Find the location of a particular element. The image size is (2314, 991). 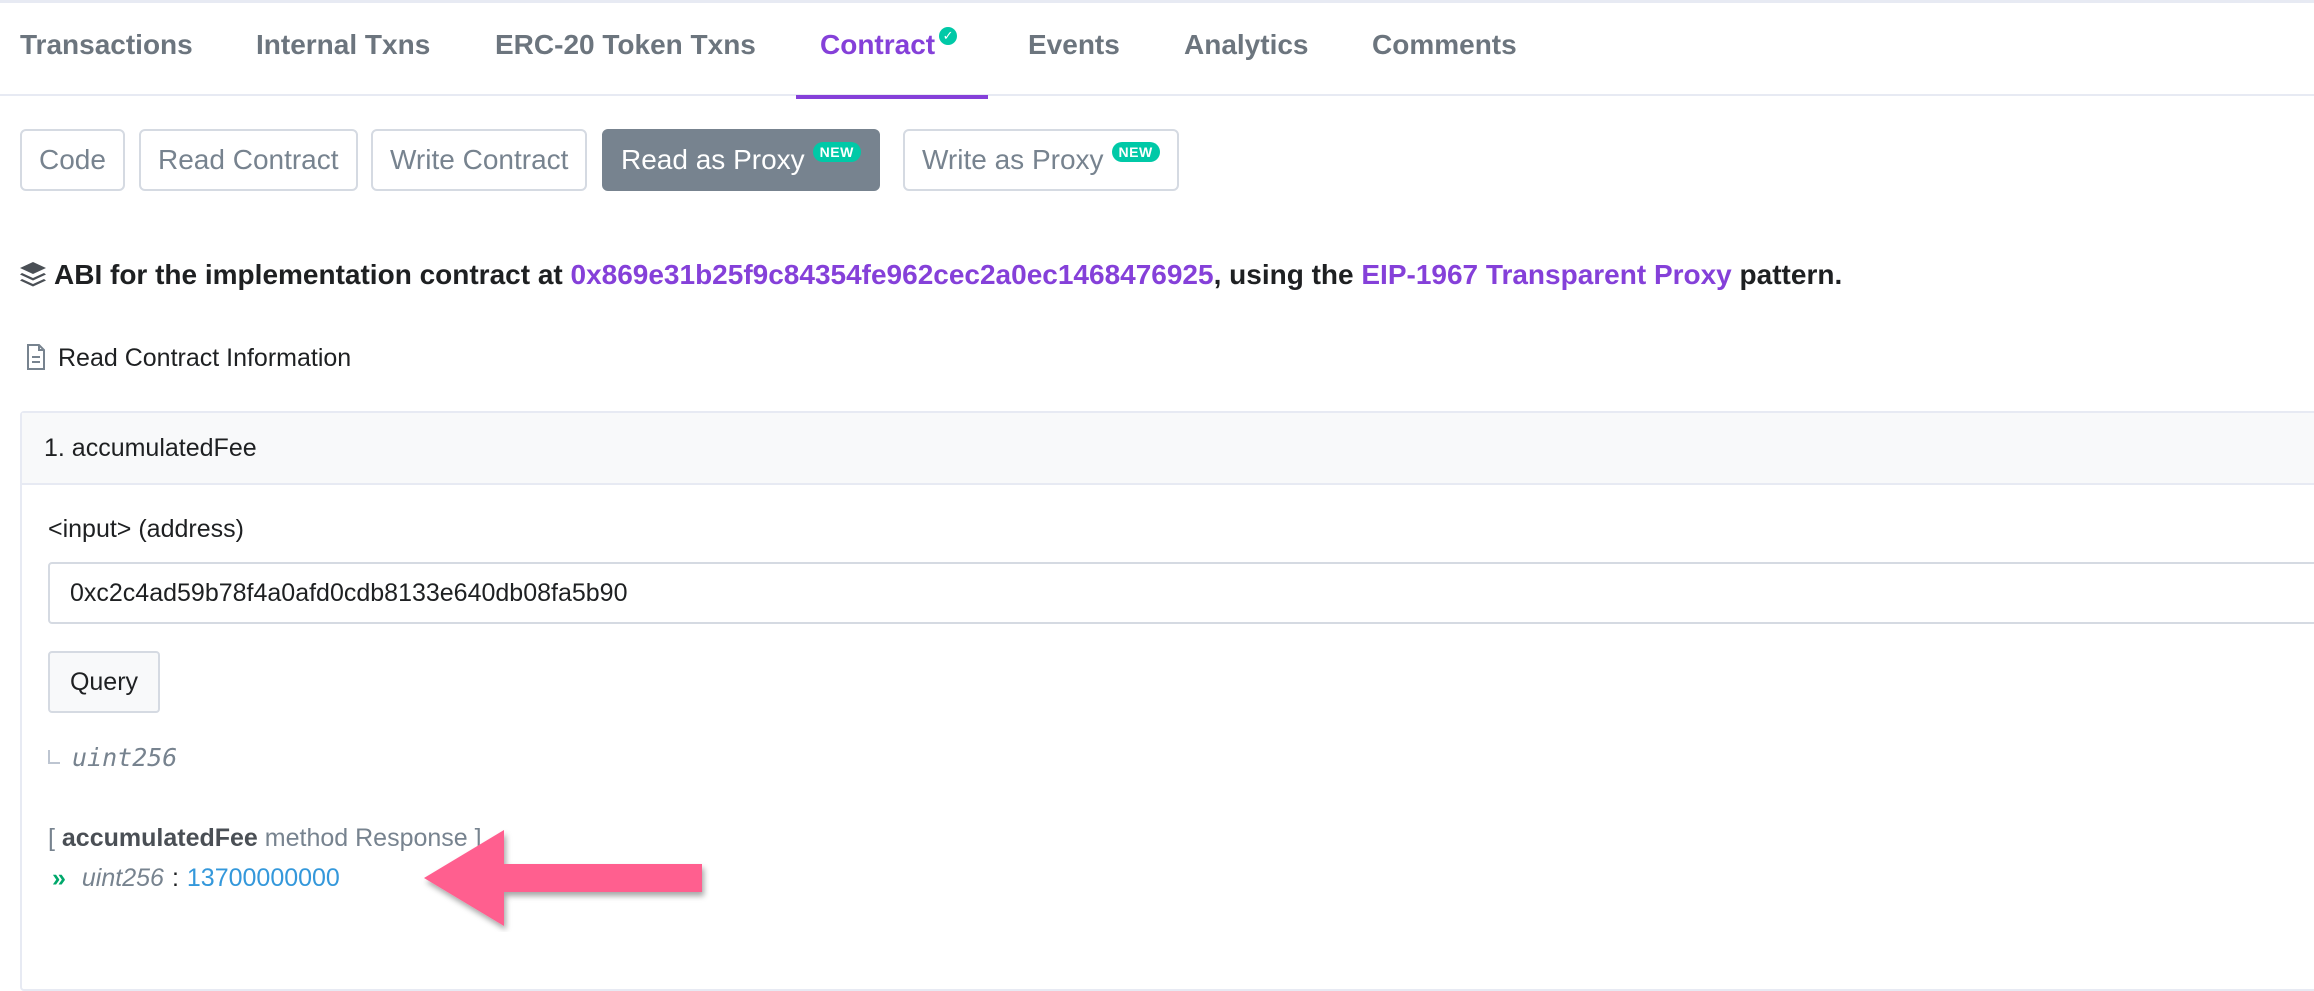

read-contract-info-heading: Read Contract Information is located at coordinates (188, 358).